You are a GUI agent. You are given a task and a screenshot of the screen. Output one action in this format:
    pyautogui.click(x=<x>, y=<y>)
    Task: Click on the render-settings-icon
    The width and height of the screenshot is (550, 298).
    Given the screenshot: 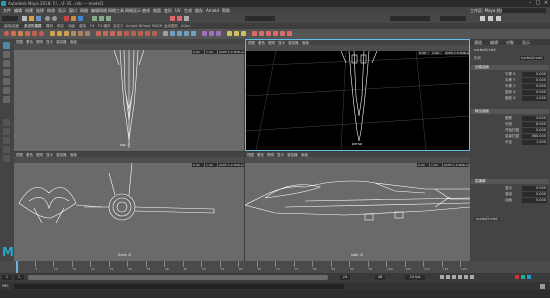 What is the action you would take?
    pyautogui.click(x=186, y=18)
    